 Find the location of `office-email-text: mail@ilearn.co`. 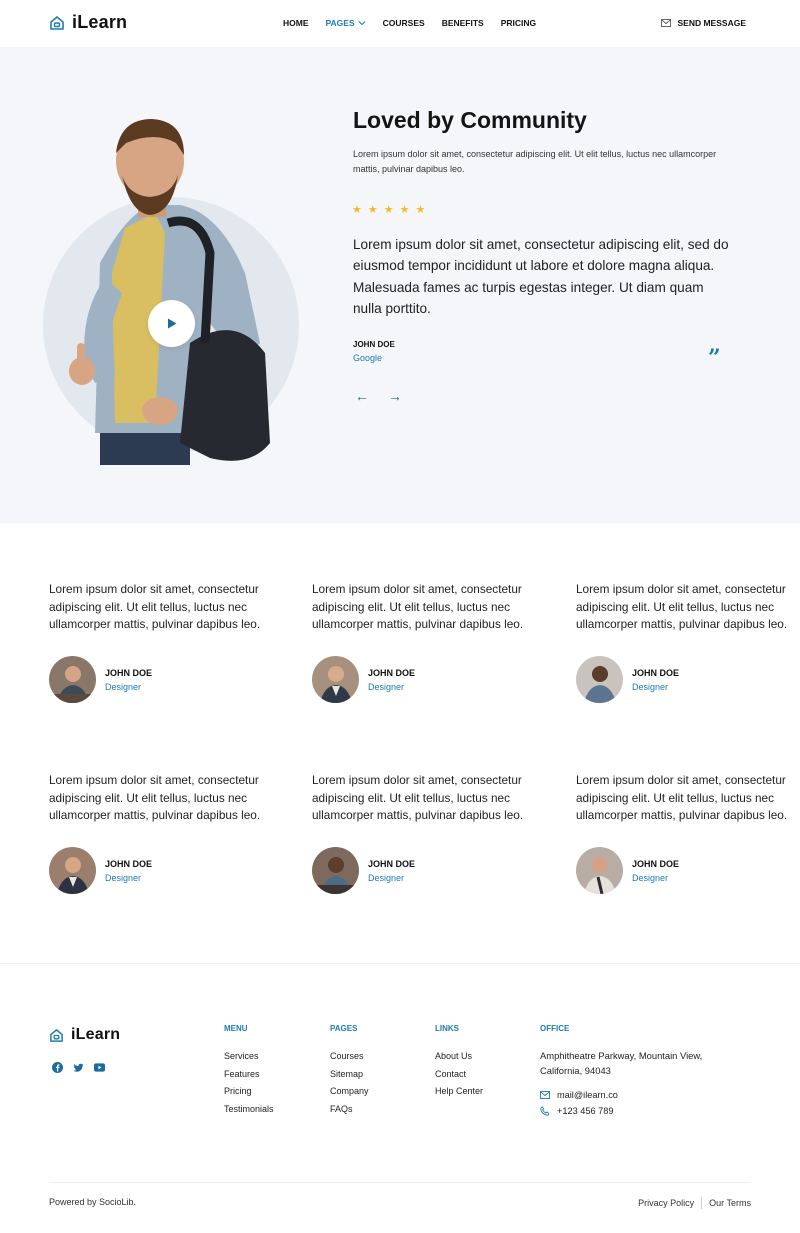

office-email-text: mail@ilearn.co is located at coordinates (587, 1095).